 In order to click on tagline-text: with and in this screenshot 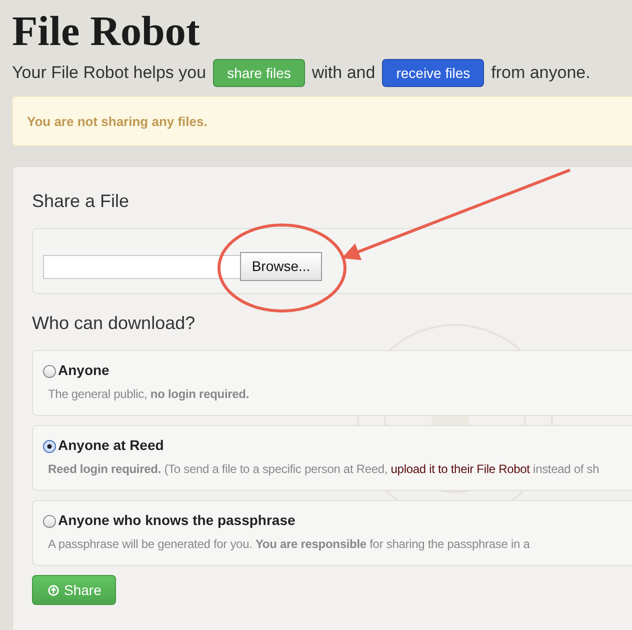, I will do `click(344, 73)`.